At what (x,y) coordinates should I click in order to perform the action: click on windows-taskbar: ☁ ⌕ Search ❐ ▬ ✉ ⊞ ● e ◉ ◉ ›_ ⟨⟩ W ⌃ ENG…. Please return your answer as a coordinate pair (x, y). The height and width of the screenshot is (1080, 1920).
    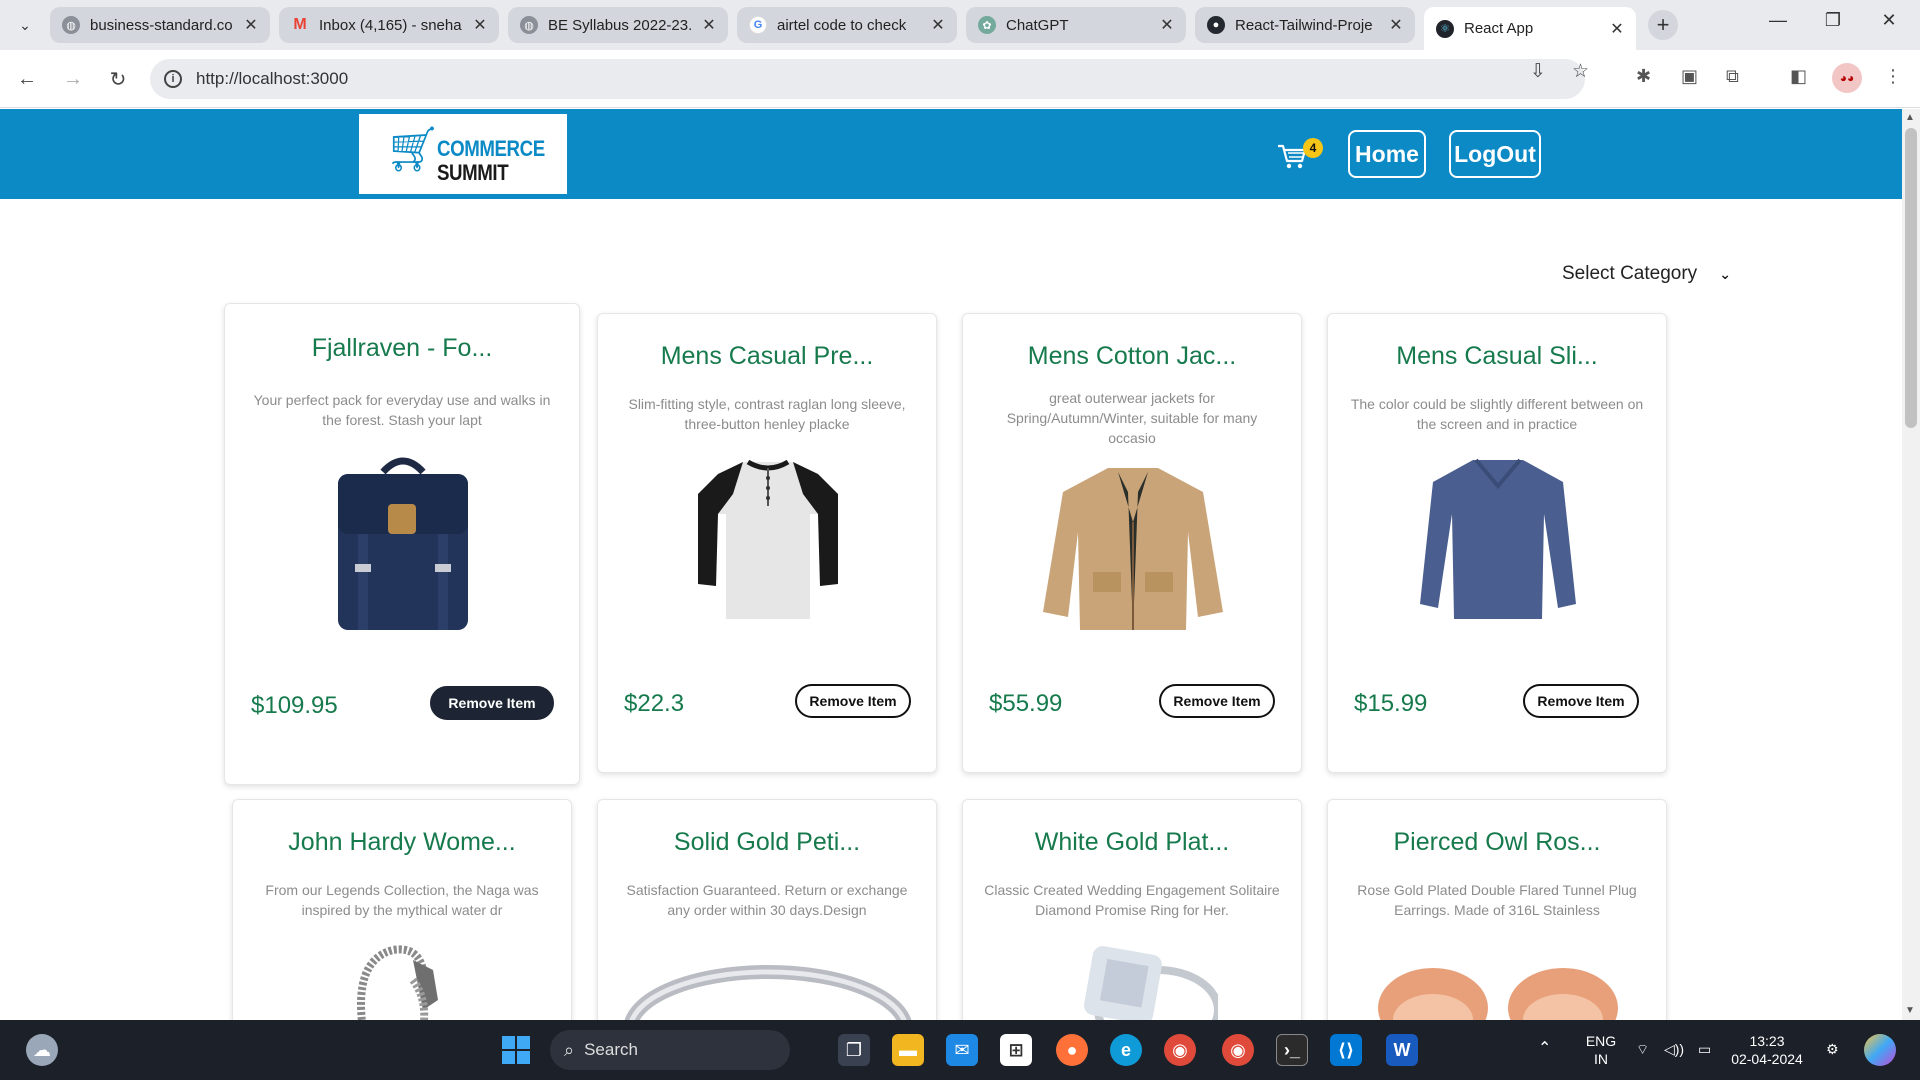
    Looking at the image, I should click on (960, 1050).